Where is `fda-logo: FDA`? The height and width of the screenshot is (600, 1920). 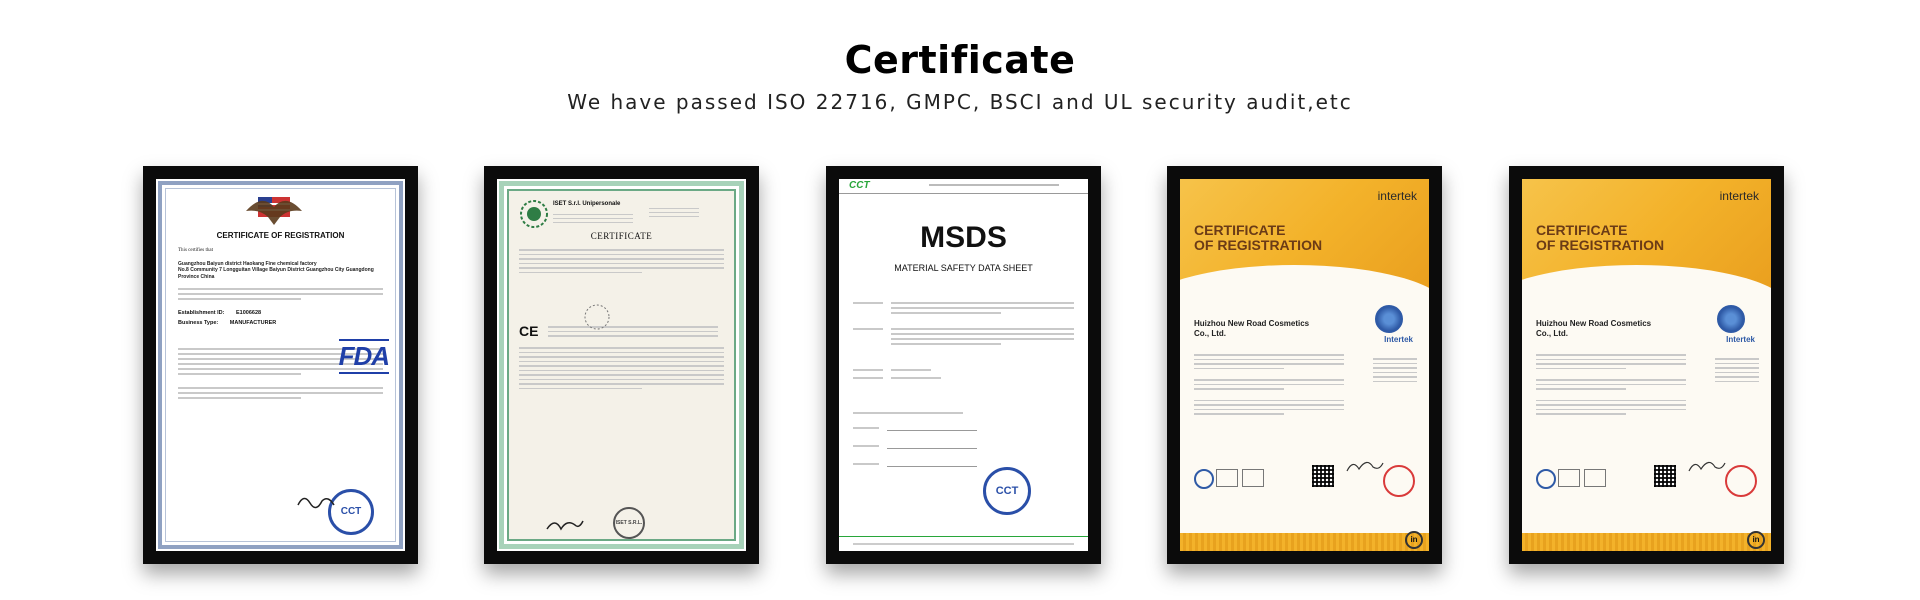 fda-logo: FDA is located at coordinates (364, 356).